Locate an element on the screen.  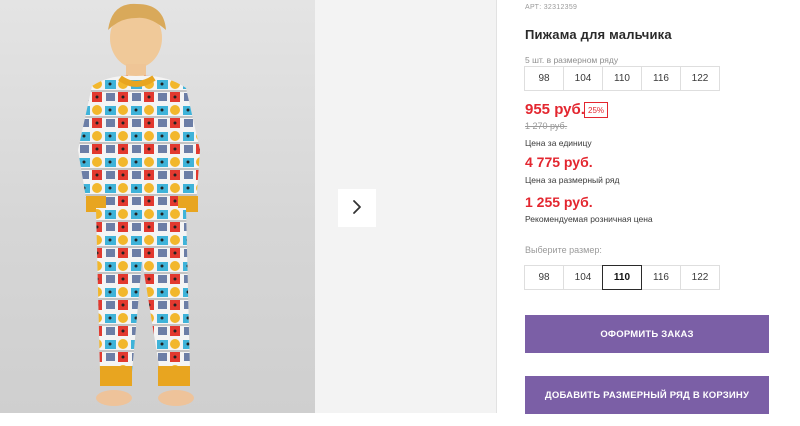
unit-price: 955 руб. is located at coordinates (555, 109).